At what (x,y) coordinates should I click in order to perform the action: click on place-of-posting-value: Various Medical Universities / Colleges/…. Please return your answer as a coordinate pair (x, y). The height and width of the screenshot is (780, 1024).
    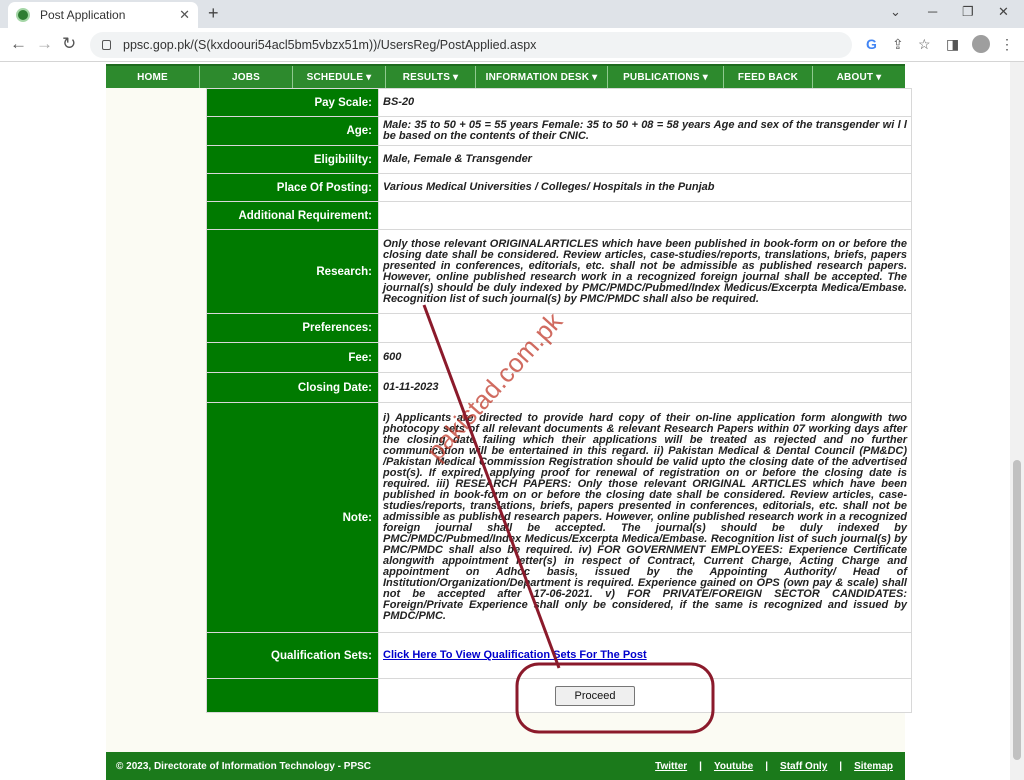
    Looking at the image, I should click on (645, 187).